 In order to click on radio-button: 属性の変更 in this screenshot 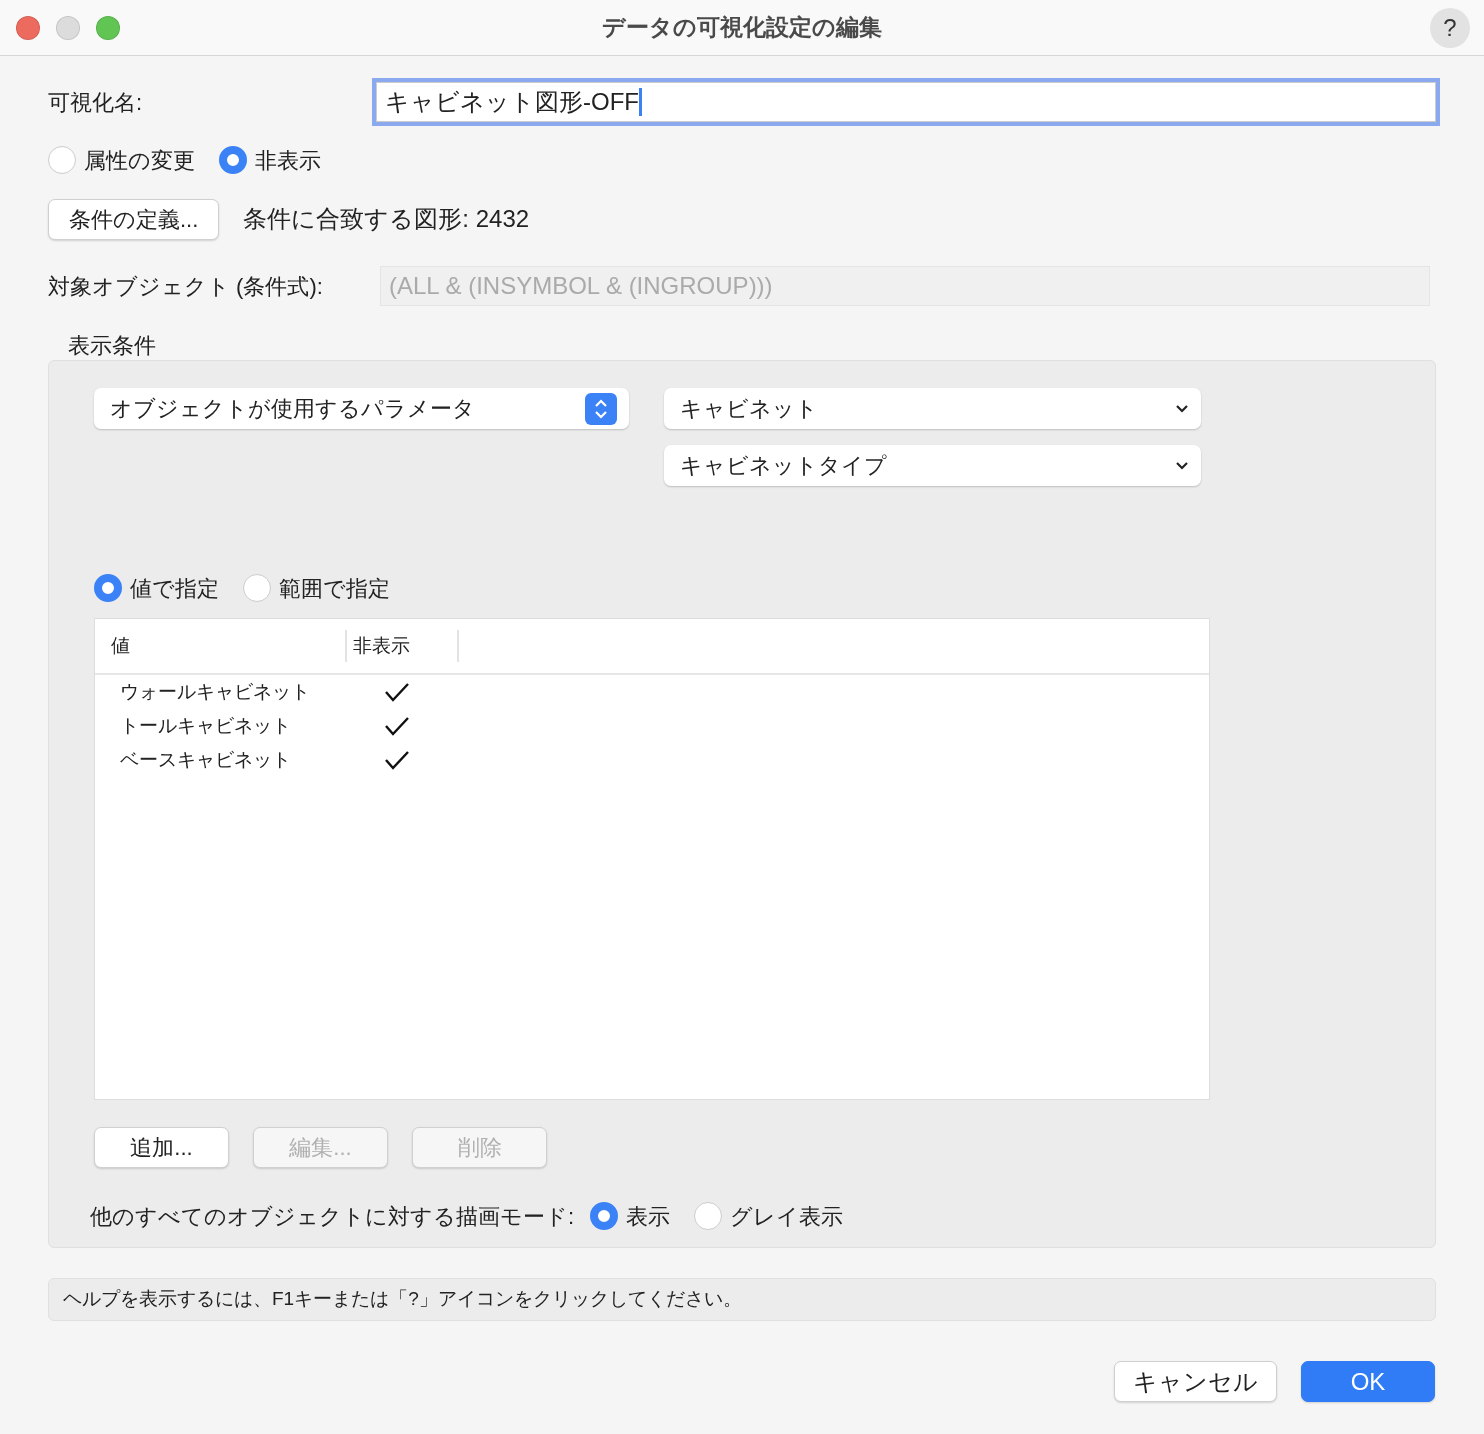, I will do `click(121, 160)`.